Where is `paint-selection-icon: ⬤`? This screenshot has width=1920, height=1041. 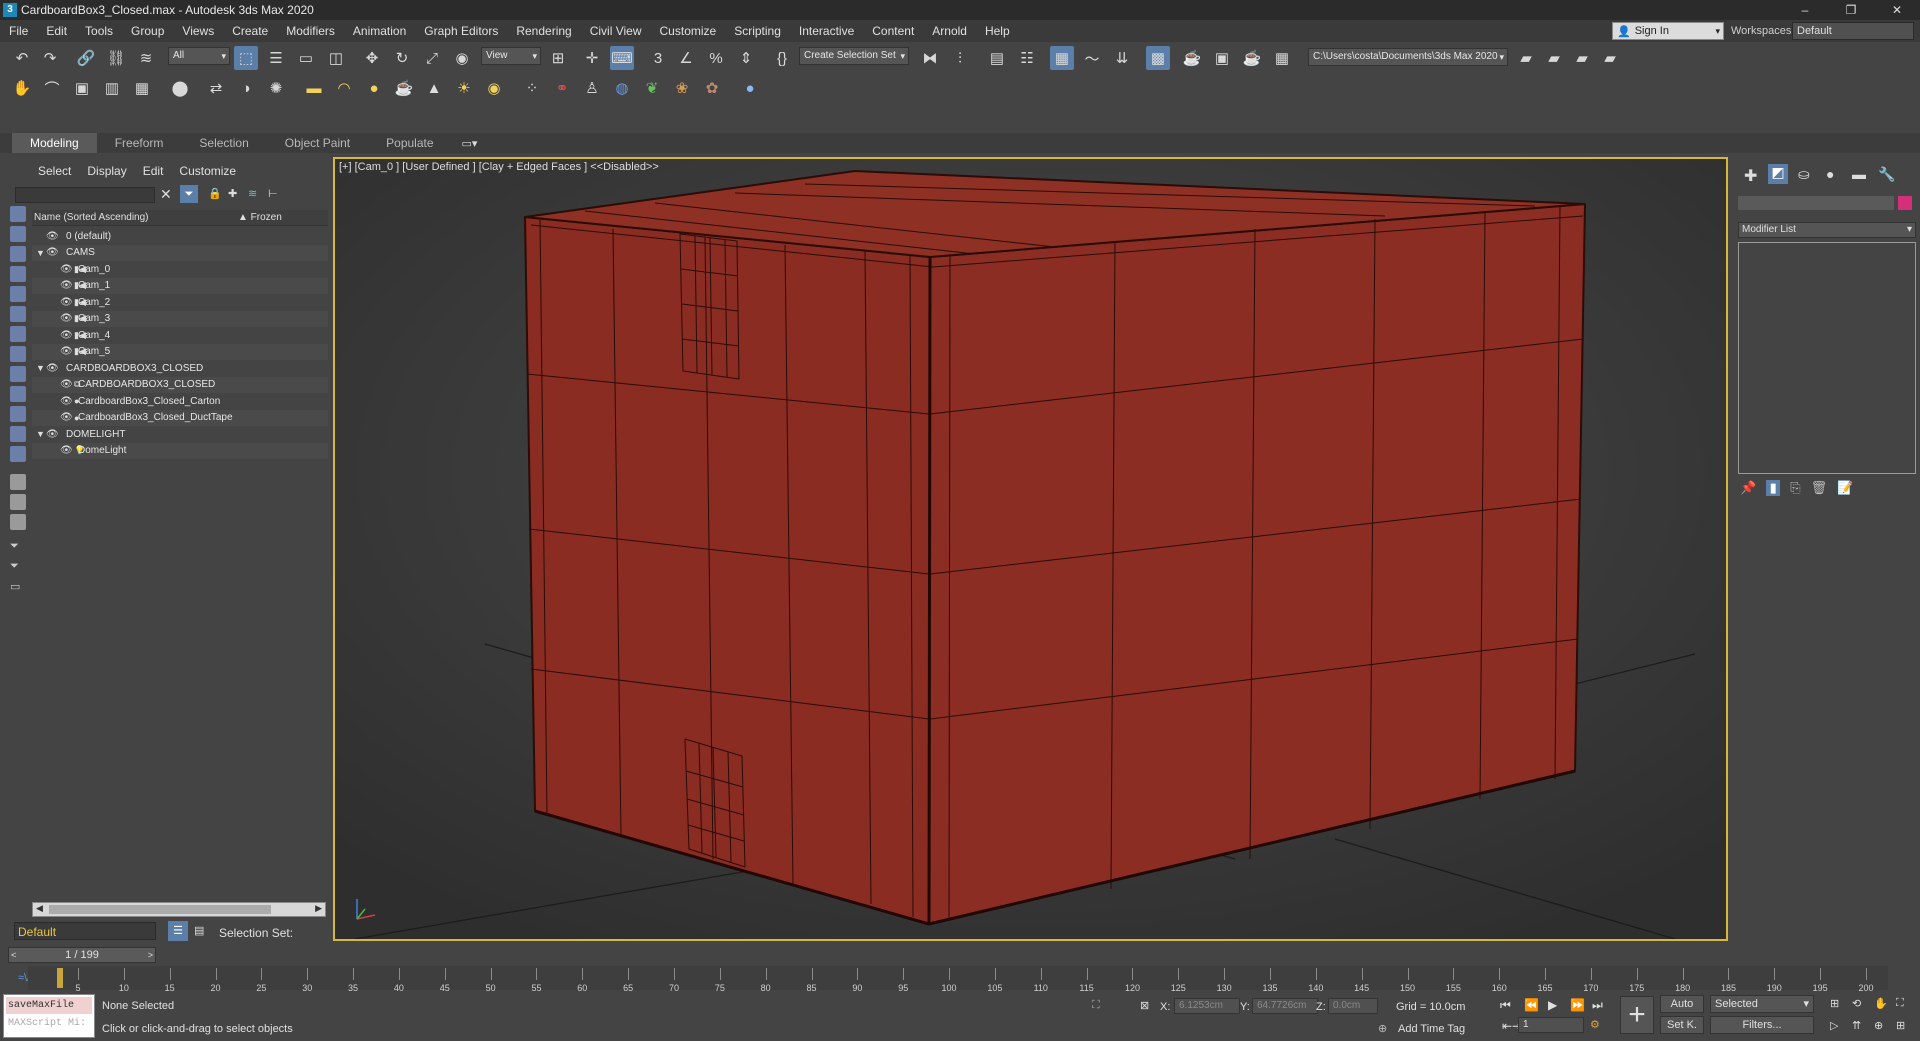 paint-selection-icon: ⬤ is located at coordinates (180, 88).